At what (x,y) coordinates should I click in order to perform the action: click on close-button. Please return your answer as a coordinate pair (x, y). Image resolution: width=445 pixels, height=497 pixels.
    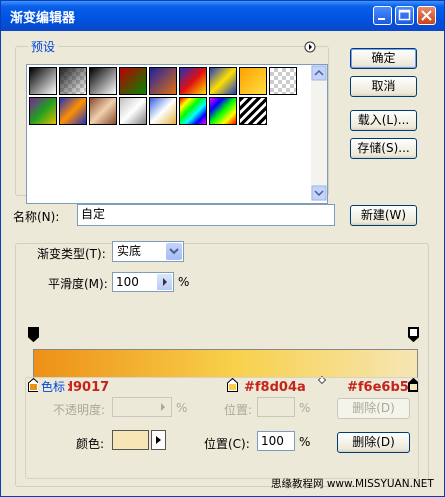
    Looking at the image, I should click on (426, 15).